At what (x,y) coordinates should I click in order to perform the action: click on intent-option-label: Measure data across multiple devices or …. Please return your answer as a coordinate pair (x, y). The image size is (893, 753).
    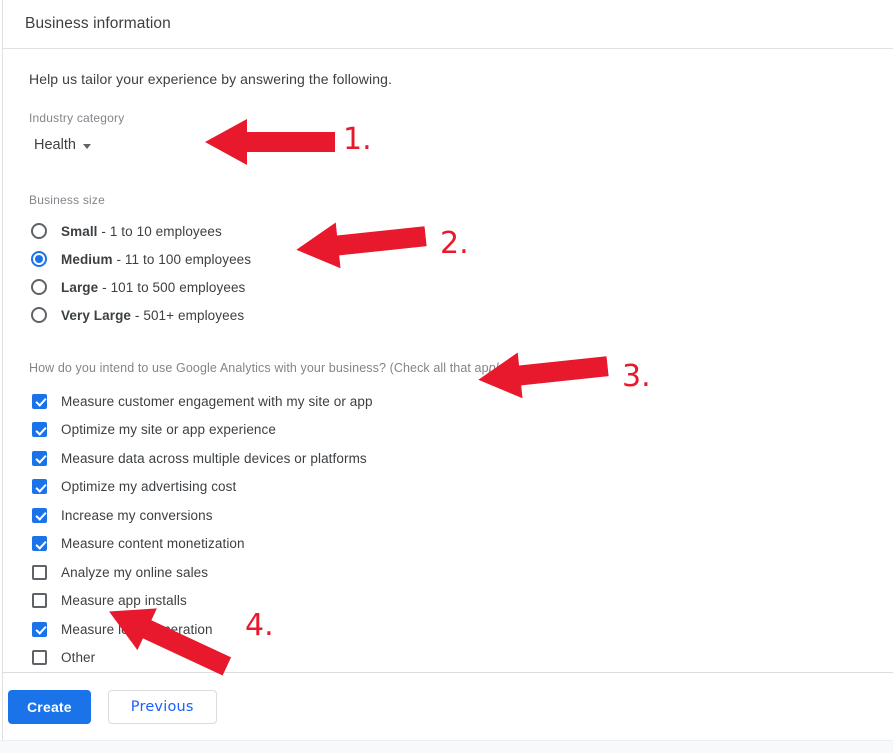
    Looking at the image, I should click on (214, 458).